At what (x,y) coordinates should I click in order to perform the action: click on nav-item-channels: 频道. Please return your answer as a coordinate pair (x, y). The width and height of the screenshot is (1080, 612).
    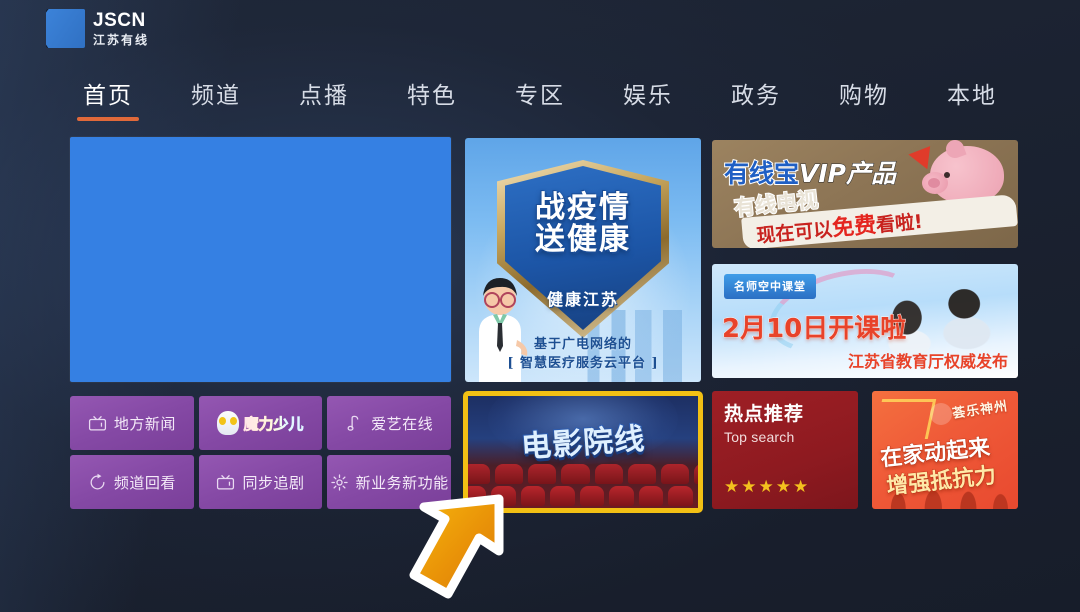
    Looking at the image, I should click on (216, 98).